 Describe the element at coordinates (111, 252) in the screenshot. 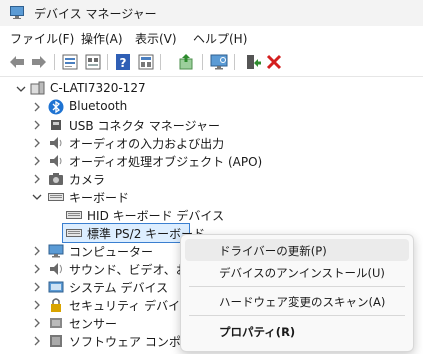

I see `tree-item-label: コンピューター` at that location.